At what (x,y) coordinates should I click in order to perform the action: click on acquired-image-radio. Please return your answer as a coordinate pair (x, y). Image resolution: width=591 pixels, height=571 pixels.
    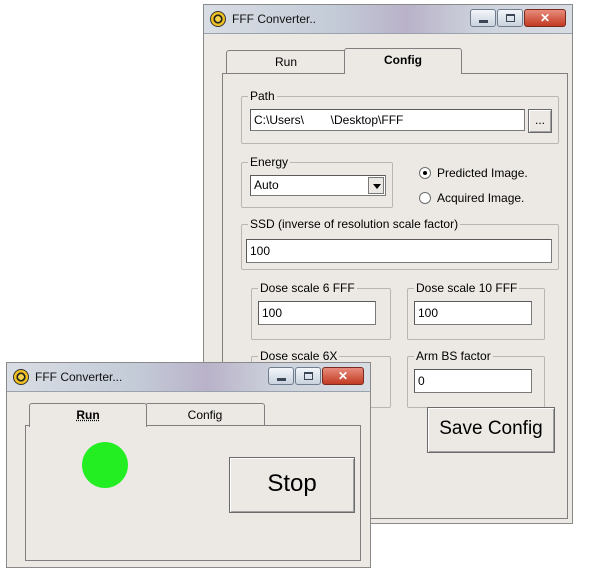
    Looking at the image, I should click on (425, 198).